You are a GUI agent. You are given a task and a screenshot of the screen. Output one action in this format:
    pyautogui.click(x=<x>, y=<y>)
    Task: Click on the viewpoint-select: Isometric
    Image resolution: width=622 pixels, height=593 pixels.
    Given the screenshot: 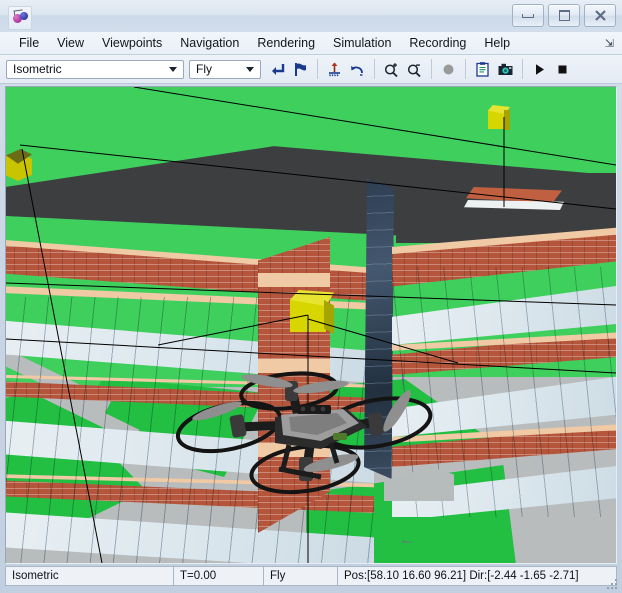 What is the action you would take?
    pyautogui.click(x=95, y=69)
    